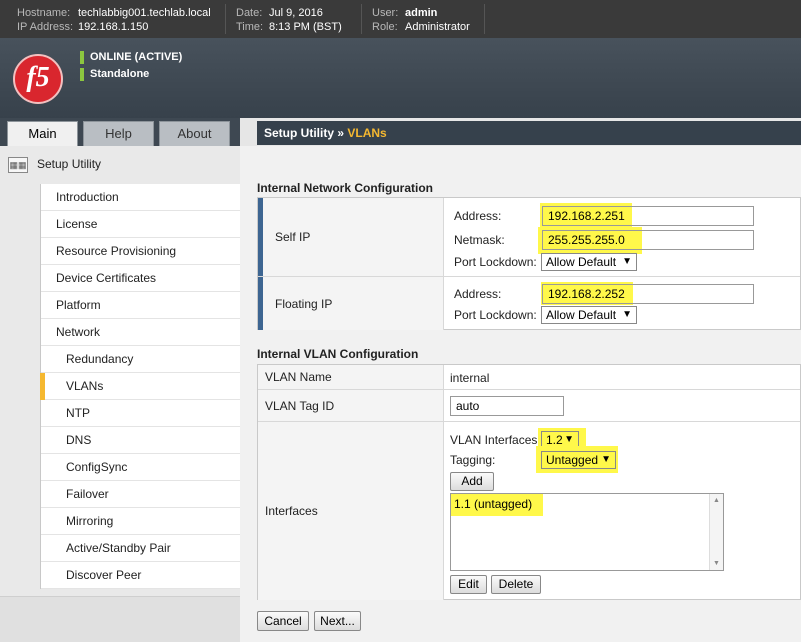 The width and height of the screenshot is (801, 642). Describe the element at coordinates (472, 481) in the screenshot. I see `add-interface-button: Add` at that location.